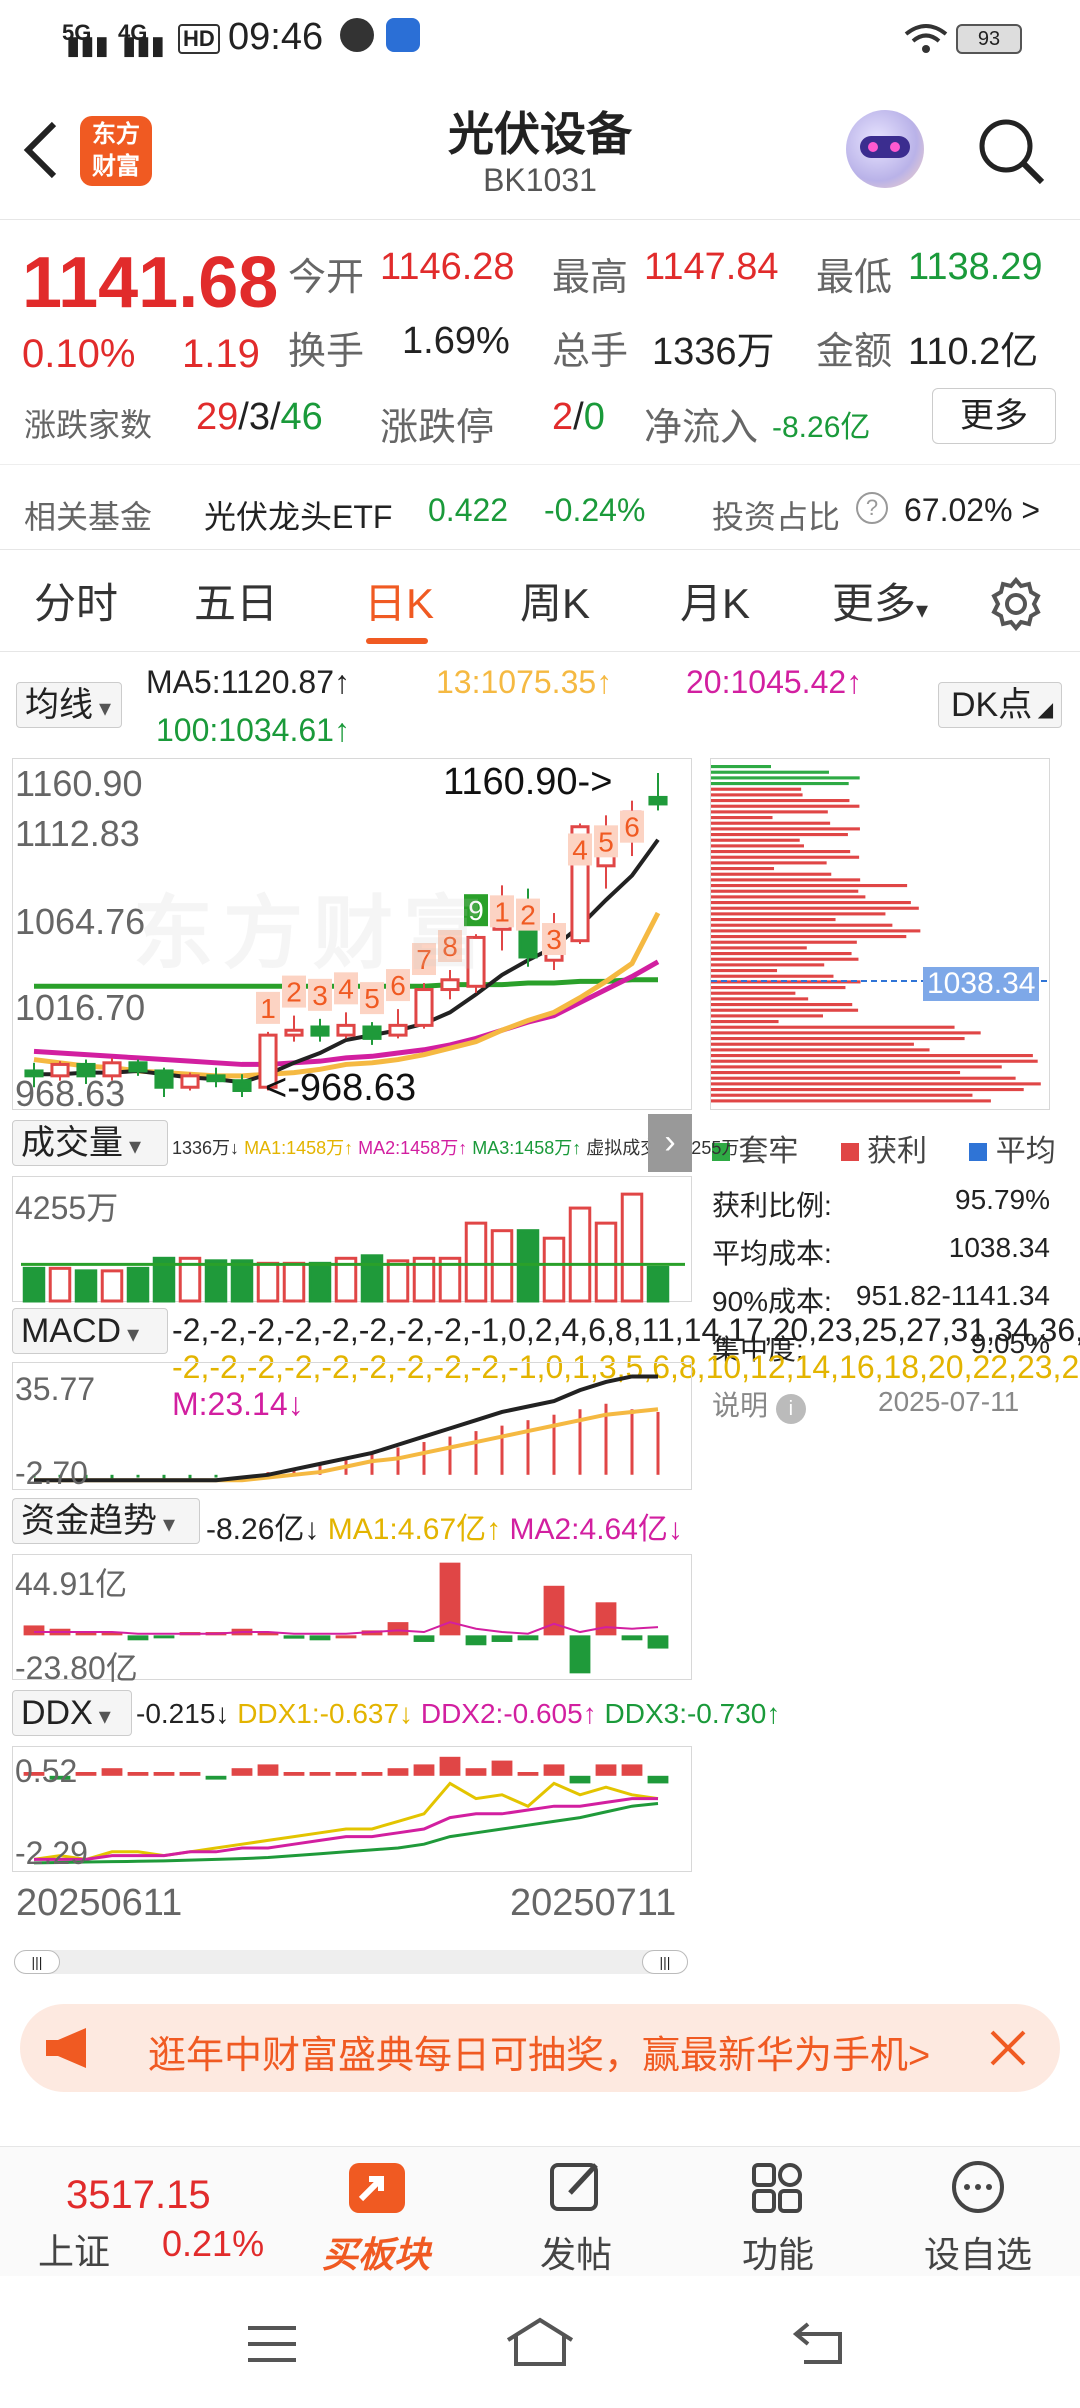  Describe the element at coordinates (352, 1809) in the screenshot. I see `ddx-chart: 0.52 -2.29` at that location.